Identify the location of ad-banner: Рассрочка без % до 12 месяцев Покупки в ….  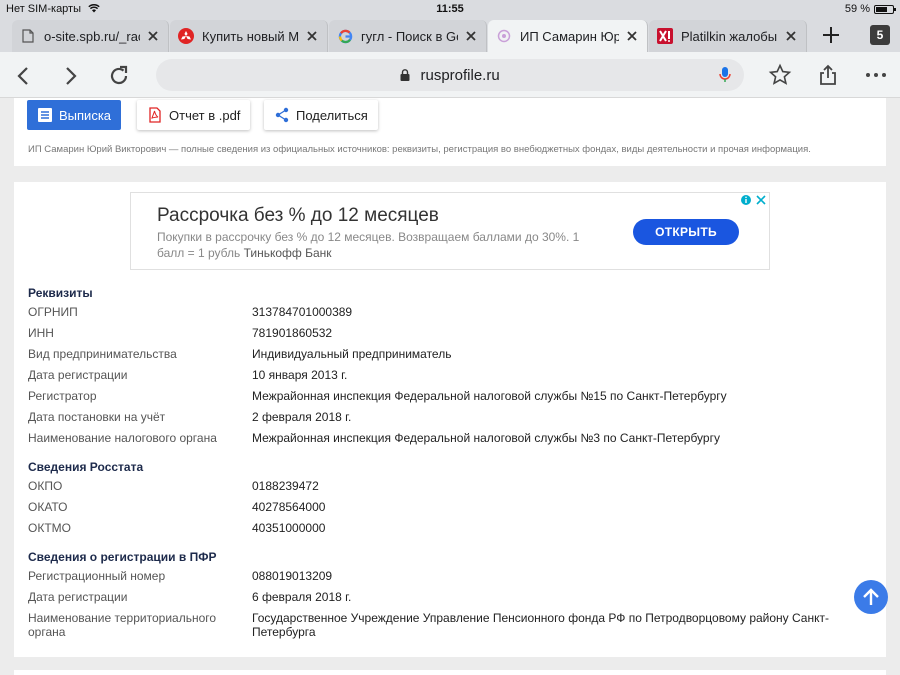
(450, 231).